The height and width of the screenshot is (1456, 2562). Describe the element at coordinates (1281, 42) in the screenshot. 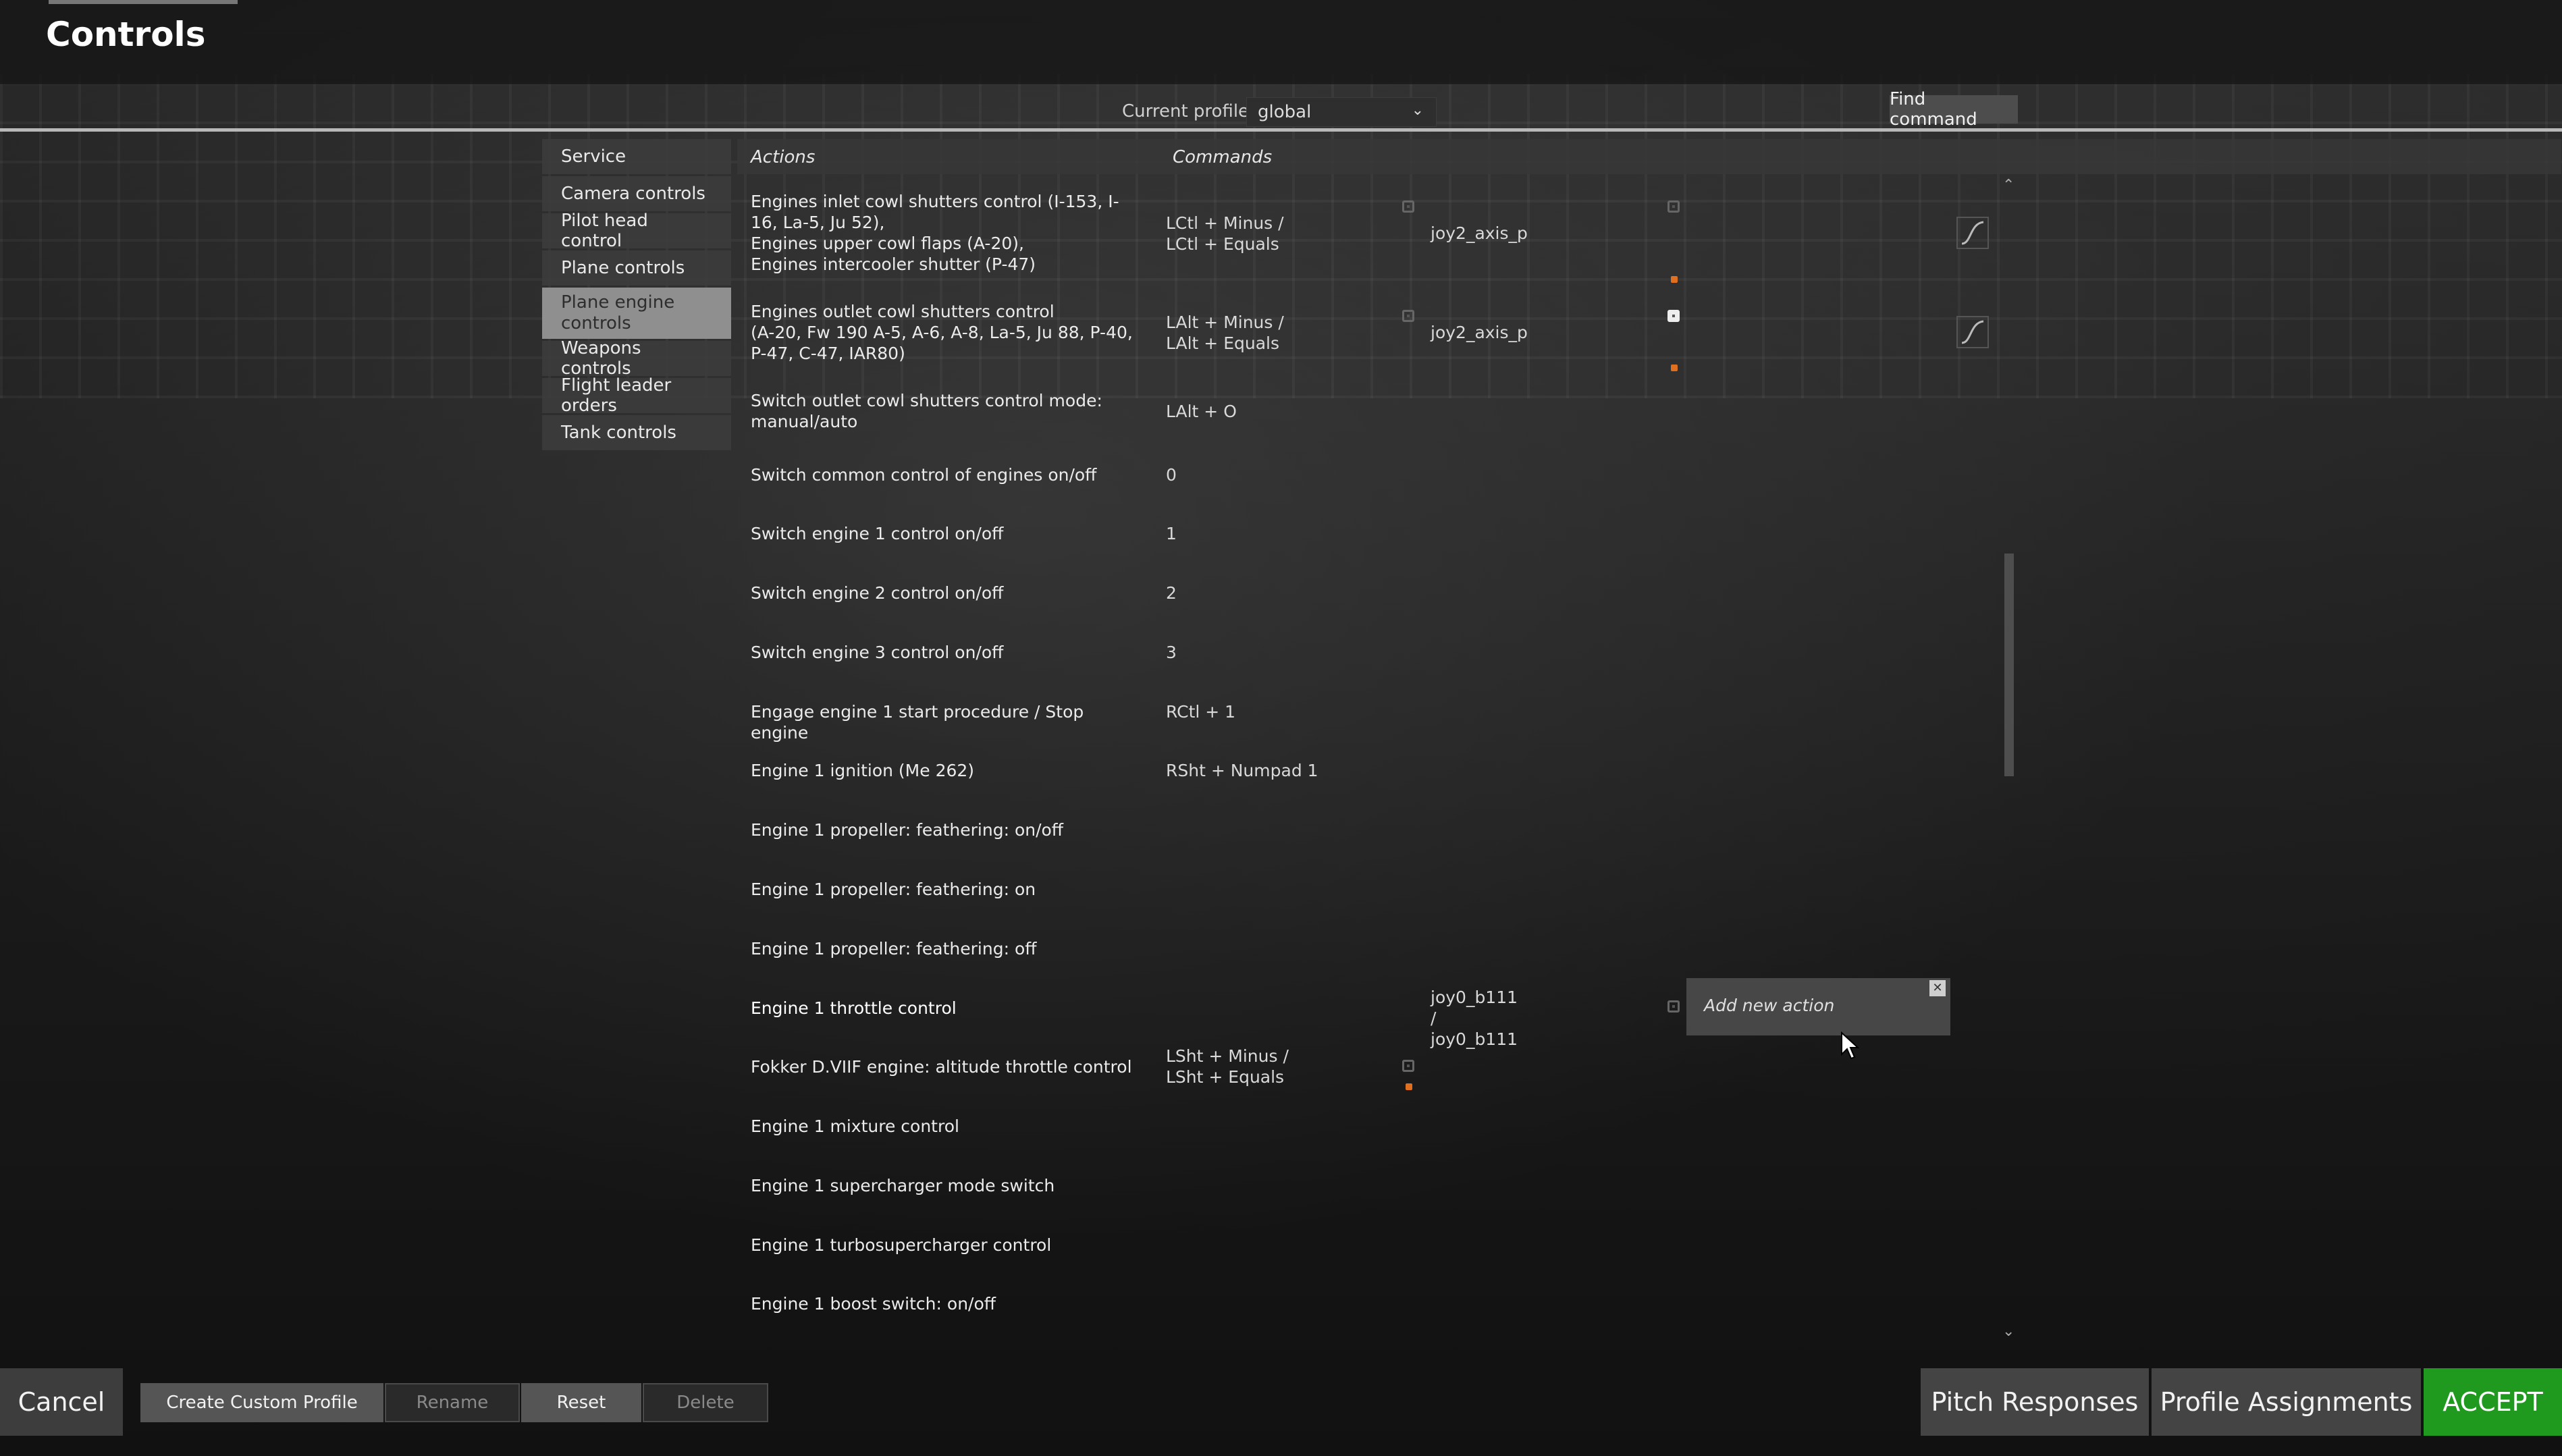

I see `title-bar: Controls` at that location.